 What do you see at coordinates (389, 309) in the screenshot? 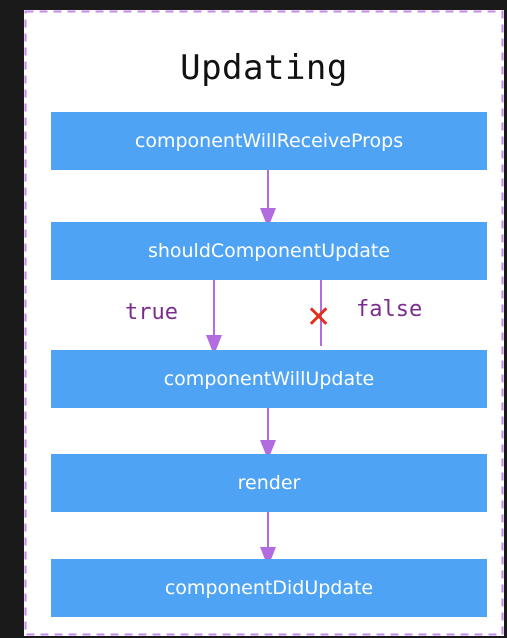
I see `branch-label-false: false` at bounding box center [389, 309].